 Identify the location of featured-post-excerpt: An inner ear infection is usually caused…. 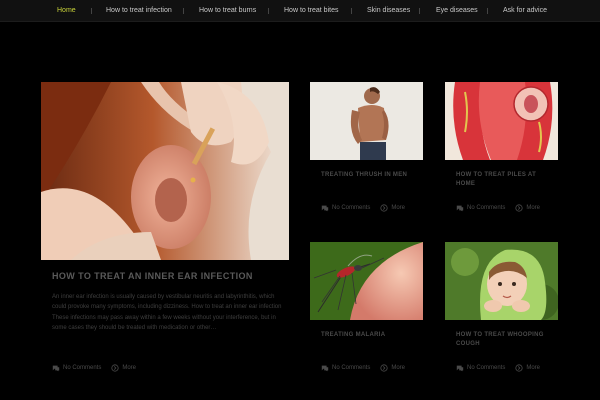
(167, 313).